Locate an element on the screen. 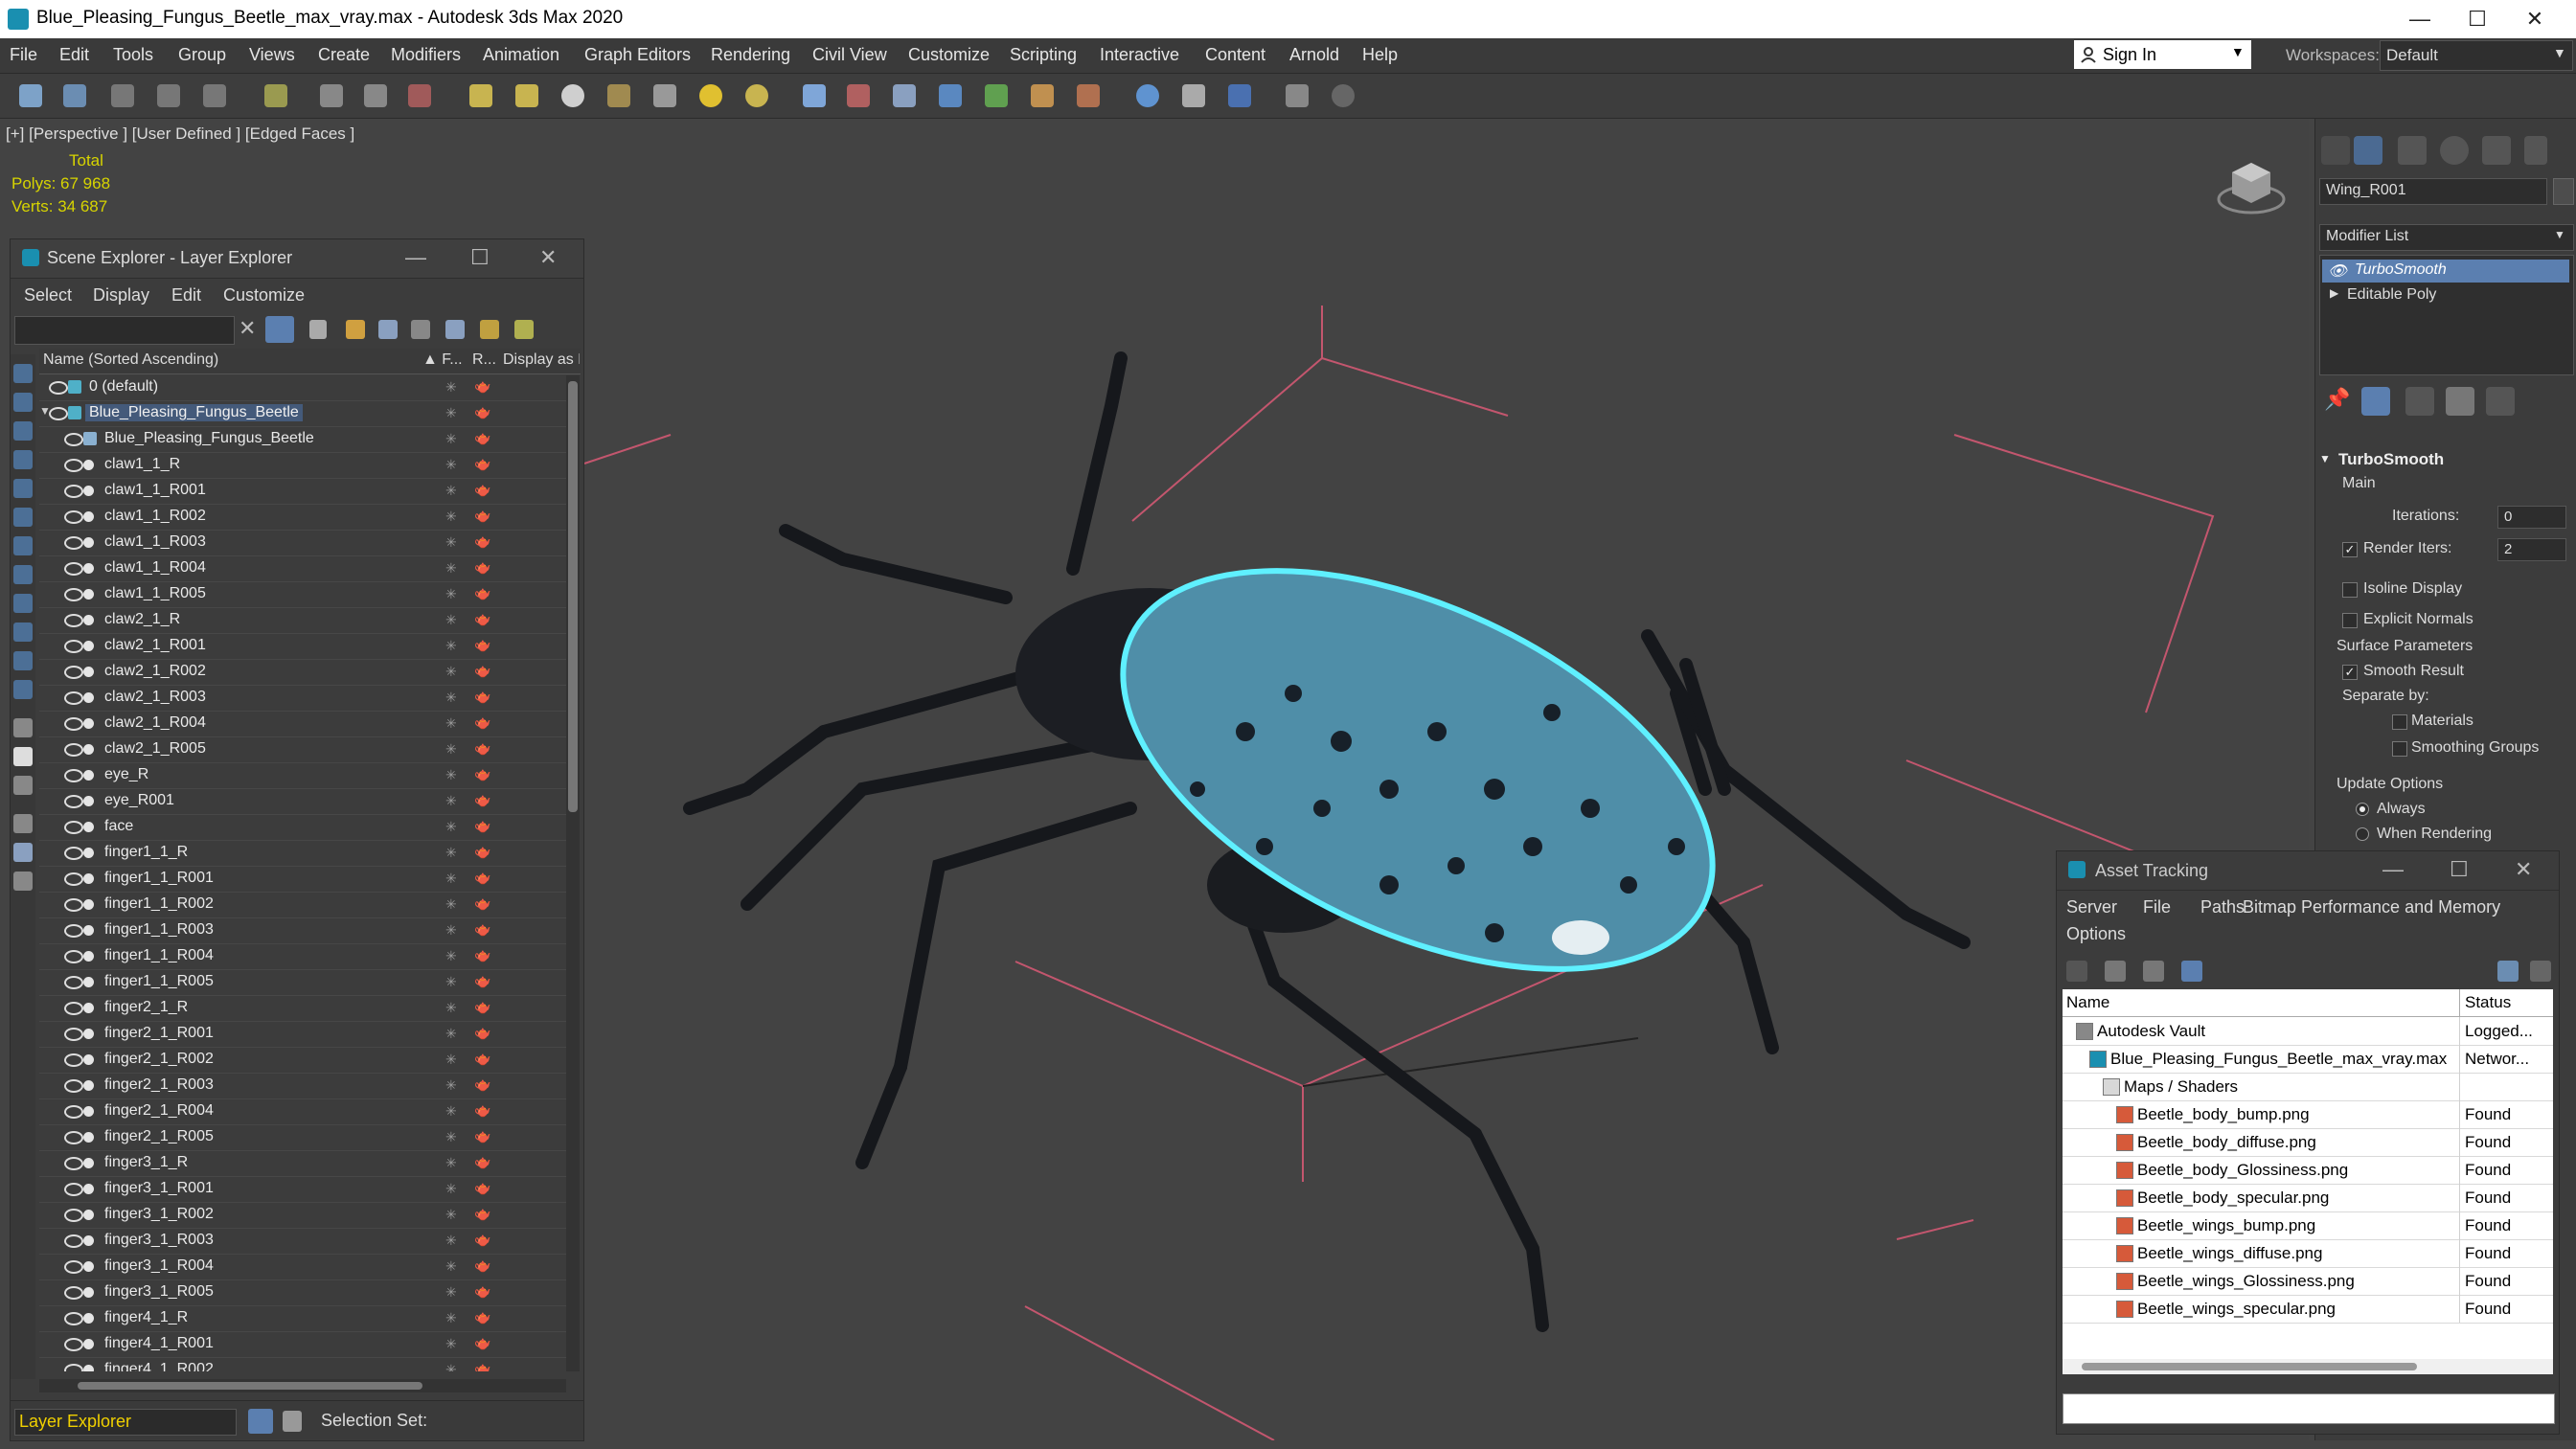  scene-tree-row: finger4_1_R001 ✳ 🫖 is located at coordinates (303, 1345).